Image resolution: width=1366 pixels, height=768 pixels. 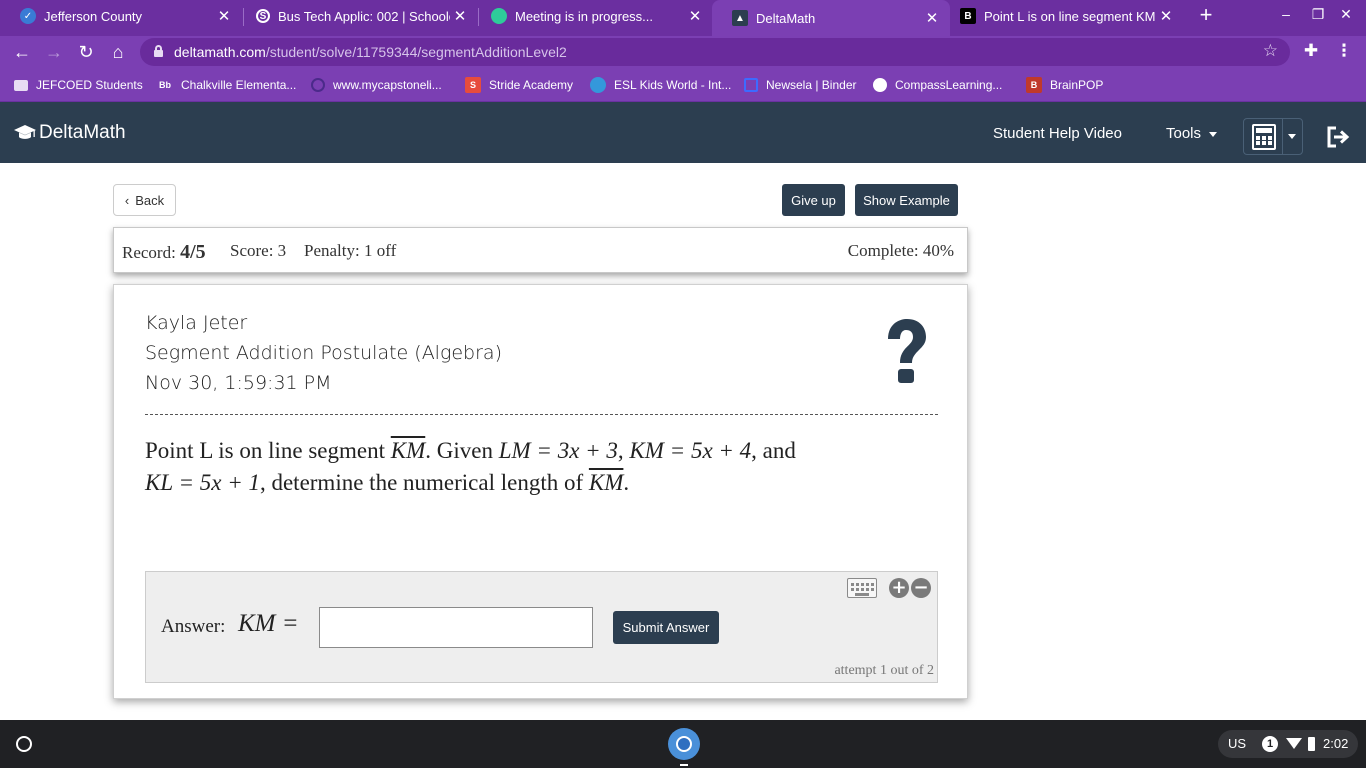 What do you see at coordinates (127, 200) in the screenshot?
I see `chevron-left-icon: ‹` at bounding box center [127, 200].